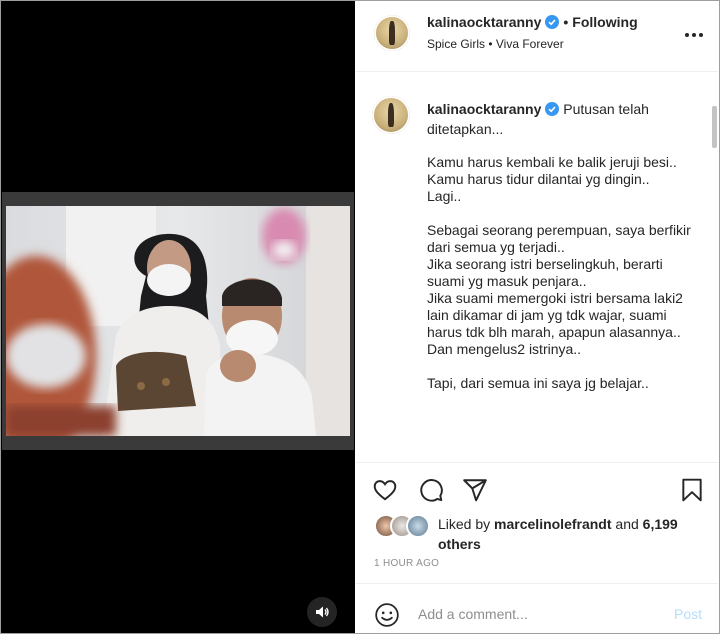  I want to click on emoji-icon, so click(387, 615).